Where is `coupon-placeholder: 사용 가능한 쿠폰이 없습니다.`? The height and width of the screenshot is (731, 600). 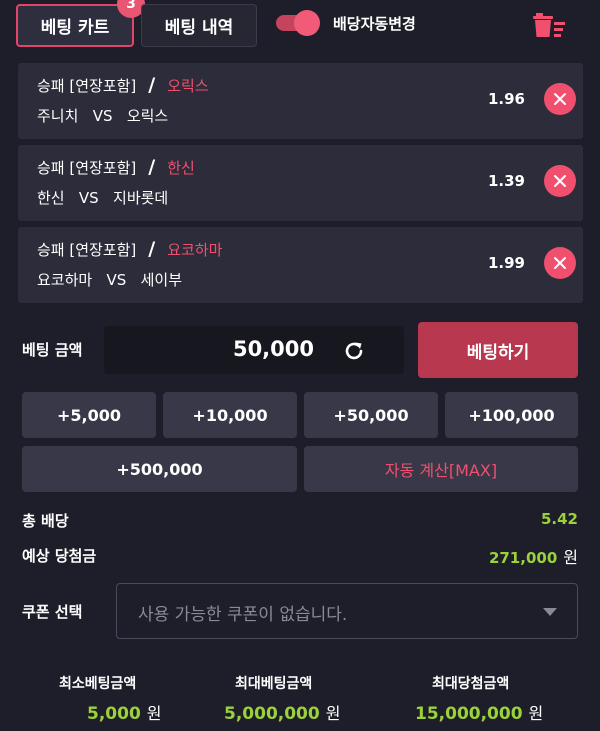
coupon-placeholder: 사용 가능한 쿠폰이 없습니다. is located at coordinates (243, 615).